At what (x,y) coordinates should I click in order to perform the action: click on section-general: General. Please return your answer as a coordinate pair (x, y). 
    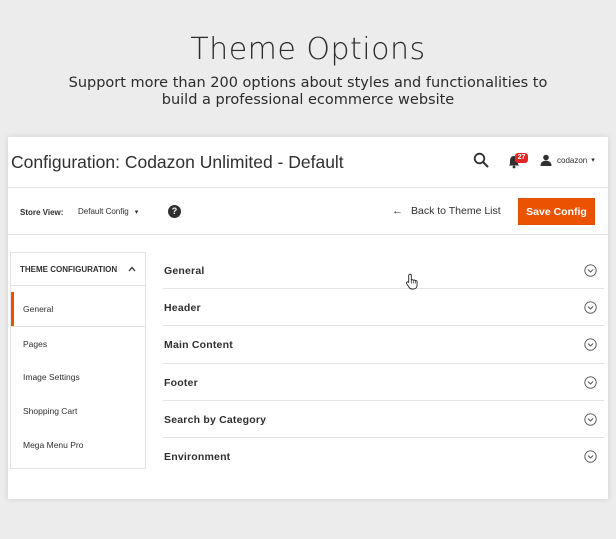
    Looking at the image, I should click on (383, 271).